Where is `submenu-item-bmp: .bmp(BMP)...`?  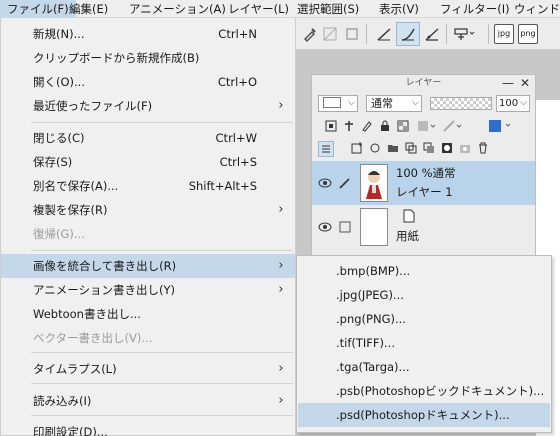 submenu-item-bmp: .bmp(BMP)... is located at coordinates (424, 271).